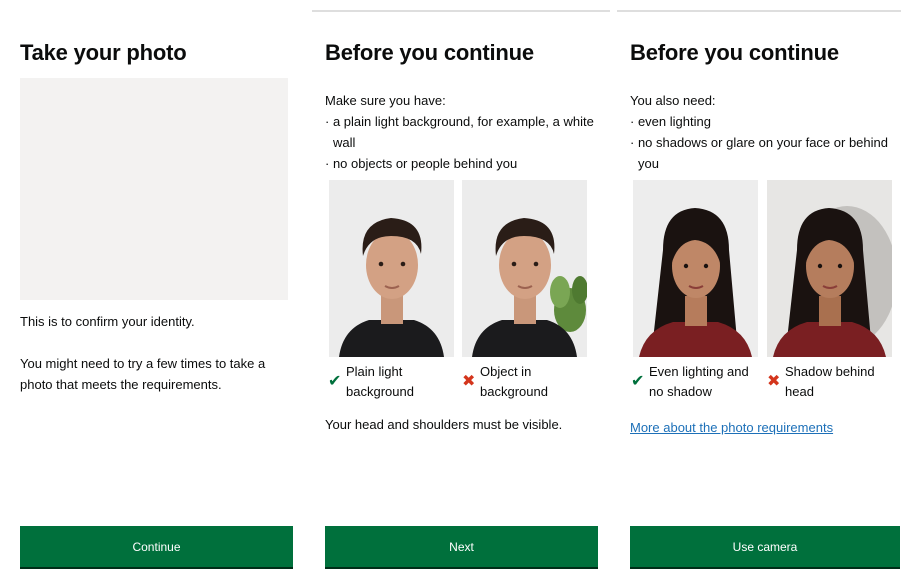 The width and height of the screenshot is (901, 577). What do you see at coordinates (765, 546) in the screenshot?
I see `use-camera-button: Use camera` at bounding box center [765, 546].